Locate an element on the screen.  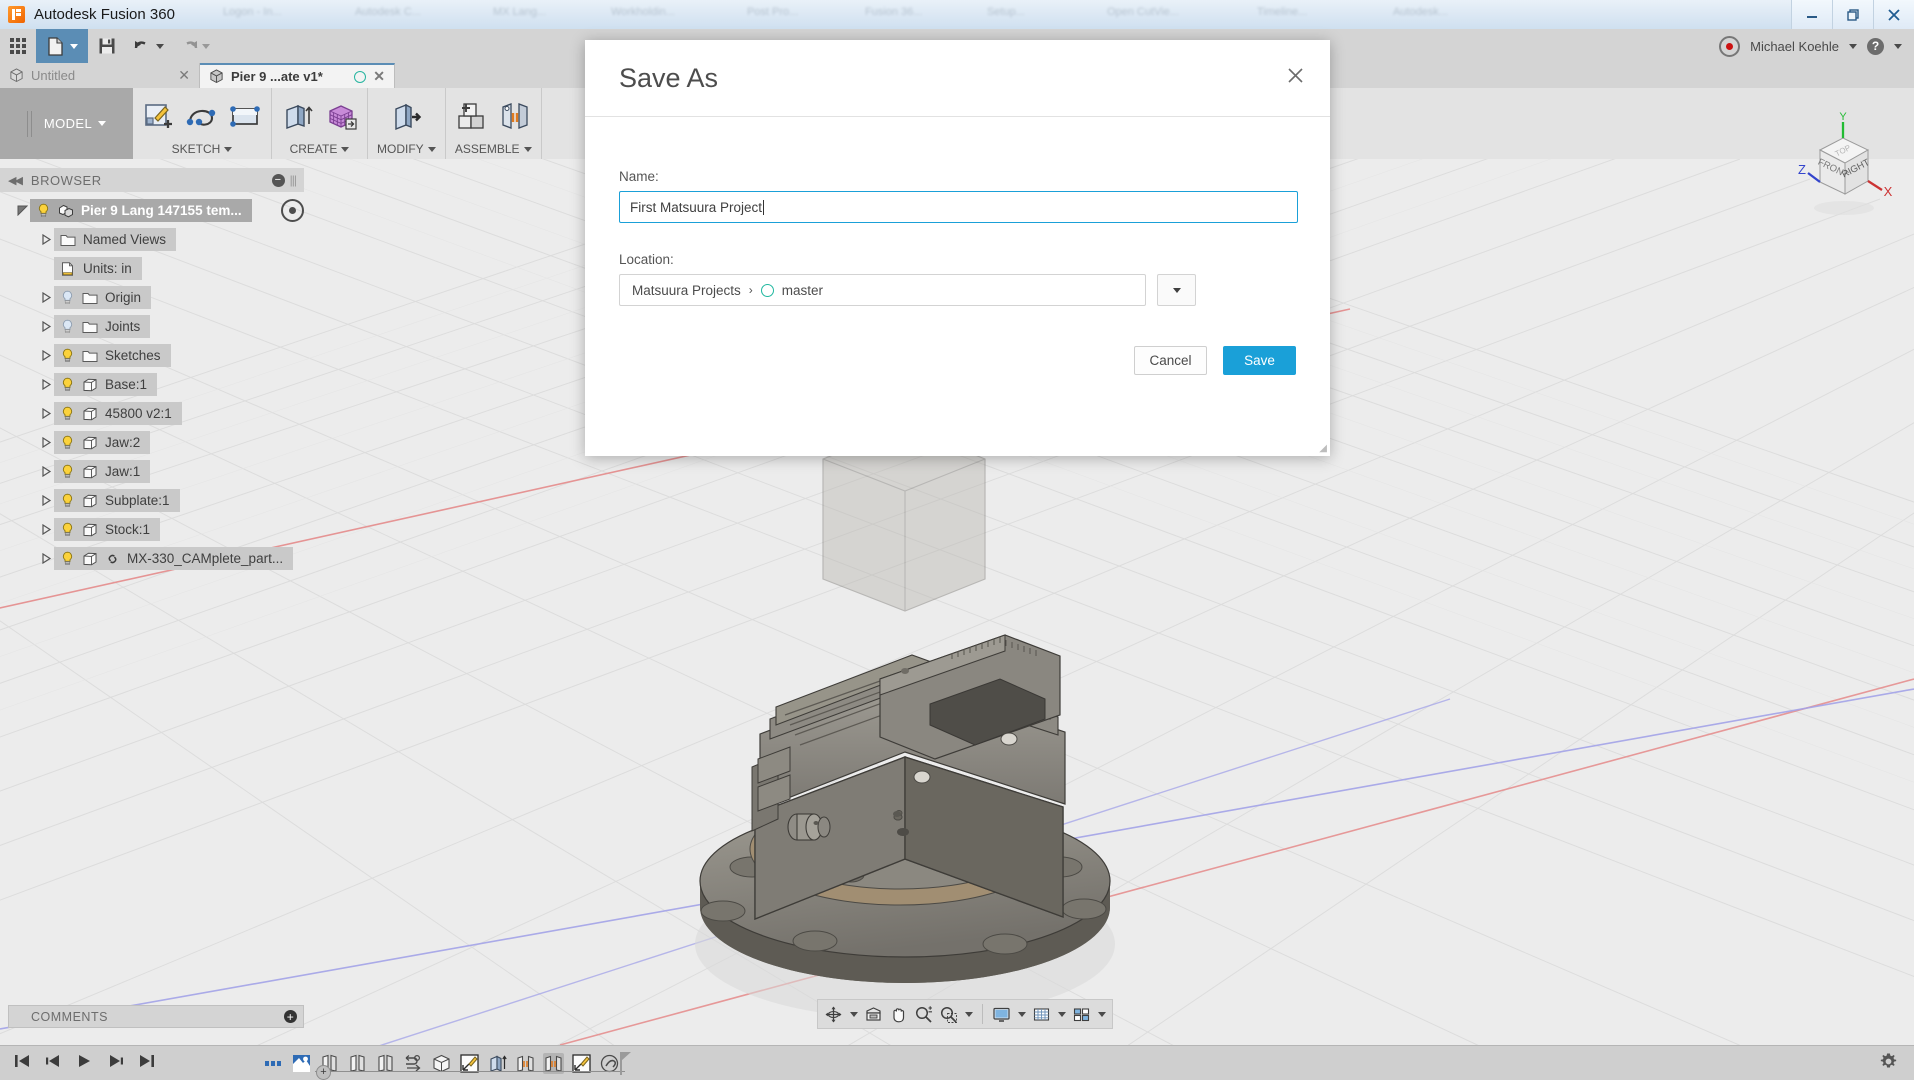
browser-grip-icon: ||| is located at coordinates (293, 180).